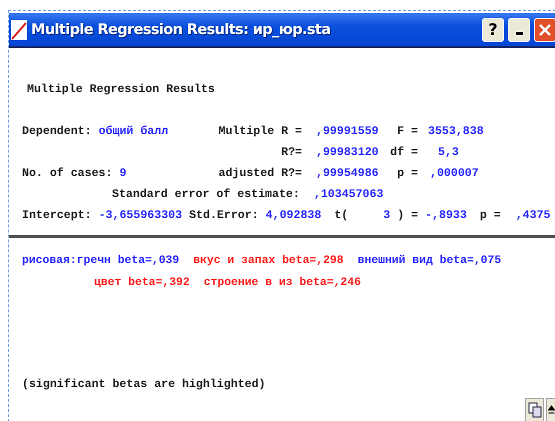 The image size is (555, 421). What do you see at coordinates (519, 30) in the screenshot?
I see `minimize-button` at bounding box center [519, 30].